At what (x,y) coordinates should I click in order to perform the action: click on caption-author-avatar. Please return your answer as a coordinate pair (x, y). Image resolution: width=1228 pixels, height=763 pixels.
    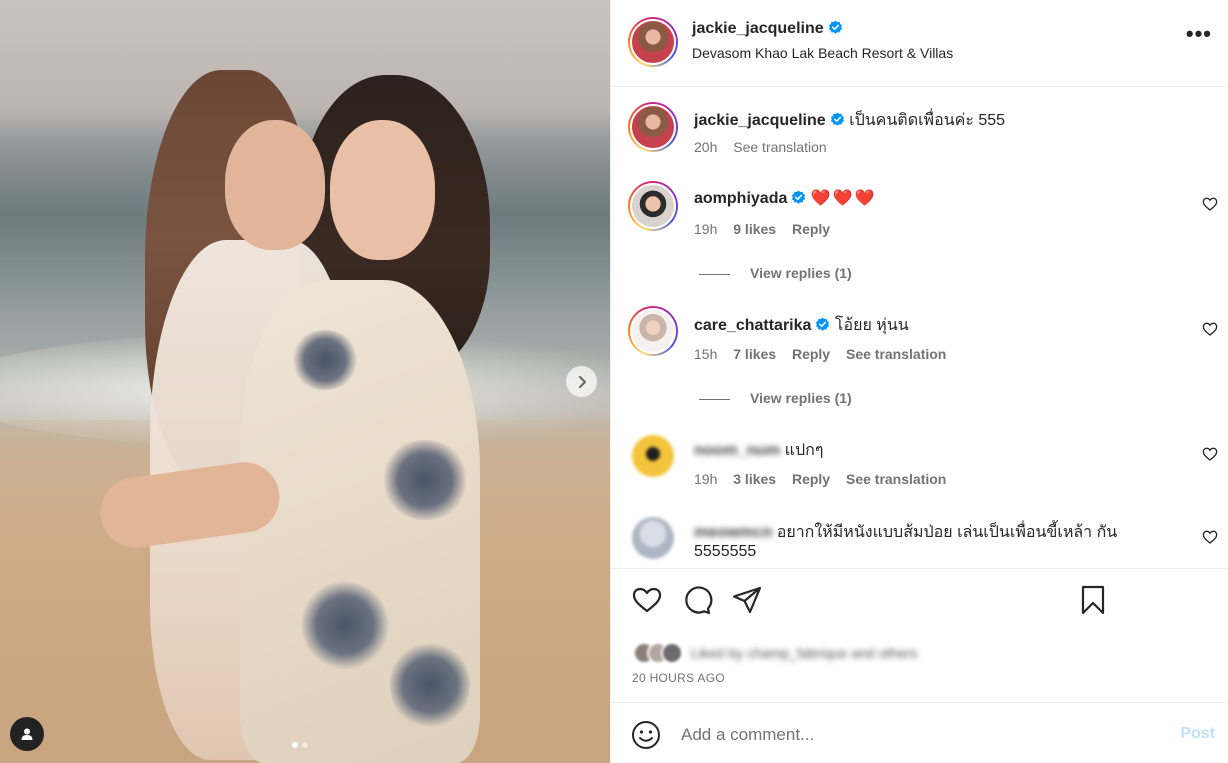
    Looking at the image, I should click on (653, 127).